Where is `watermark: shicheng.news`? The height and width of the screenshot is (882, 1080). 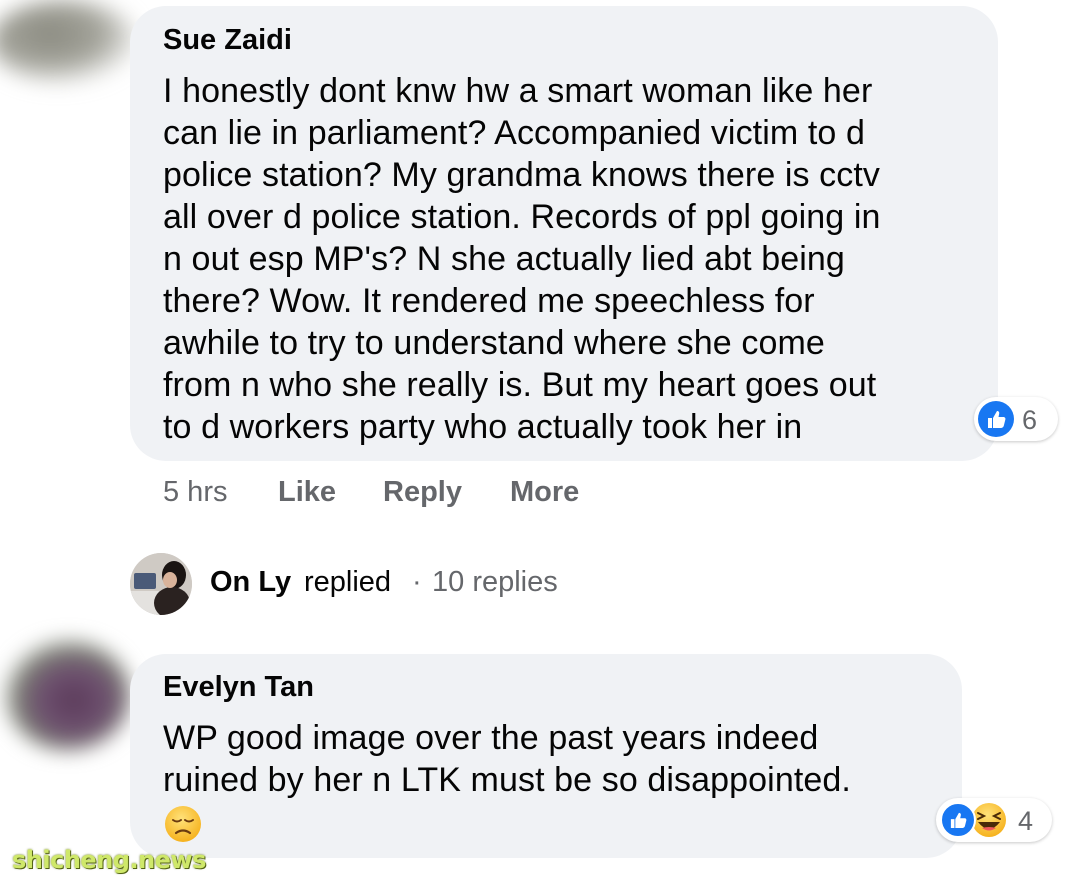
watermark: shicheng.news is located at coordinates (109, 860).